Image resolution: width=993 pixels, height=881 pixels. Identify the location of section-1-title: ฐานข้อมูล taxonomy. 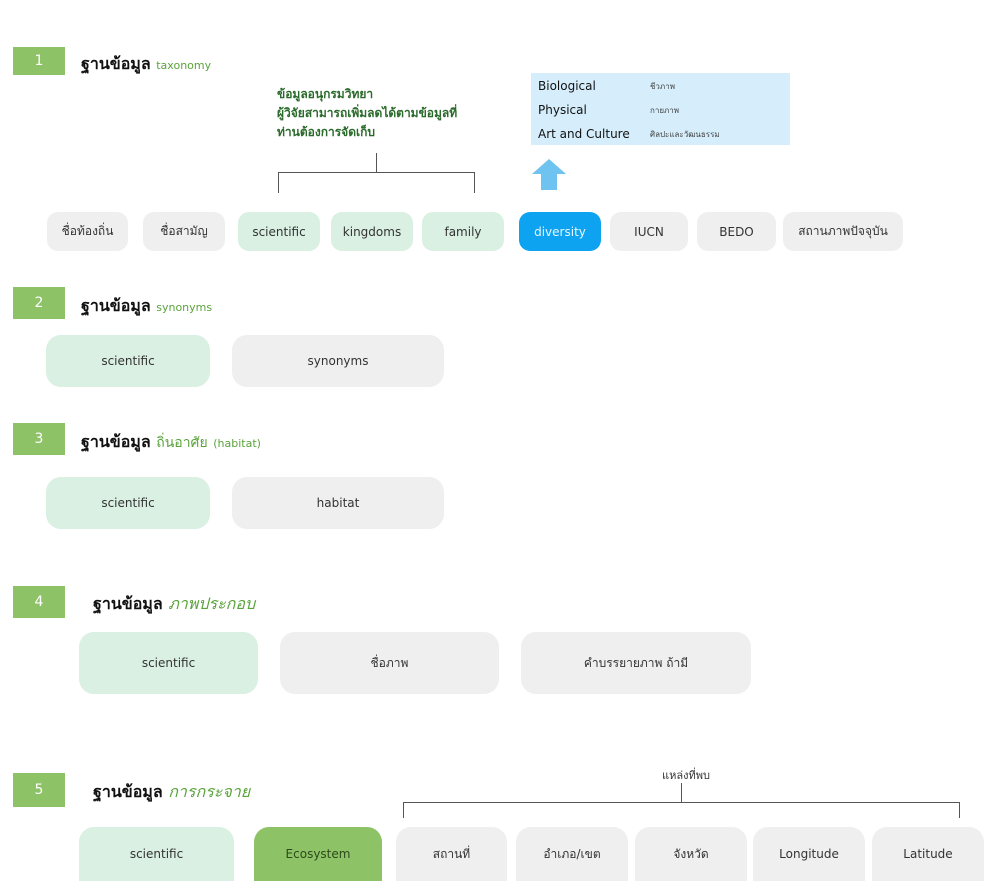
(146, 64).